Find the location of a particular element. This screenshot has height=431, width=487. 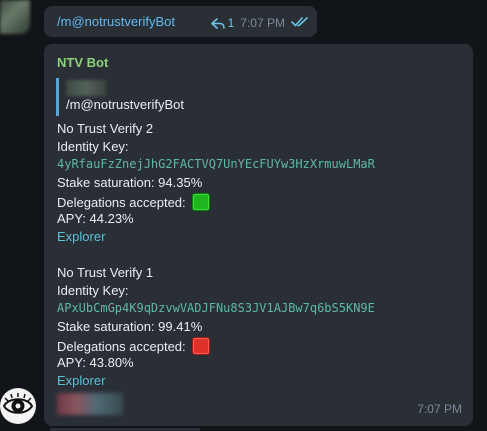

pool-name: No Trust Verify 1 is located at coordinates (105, 272).